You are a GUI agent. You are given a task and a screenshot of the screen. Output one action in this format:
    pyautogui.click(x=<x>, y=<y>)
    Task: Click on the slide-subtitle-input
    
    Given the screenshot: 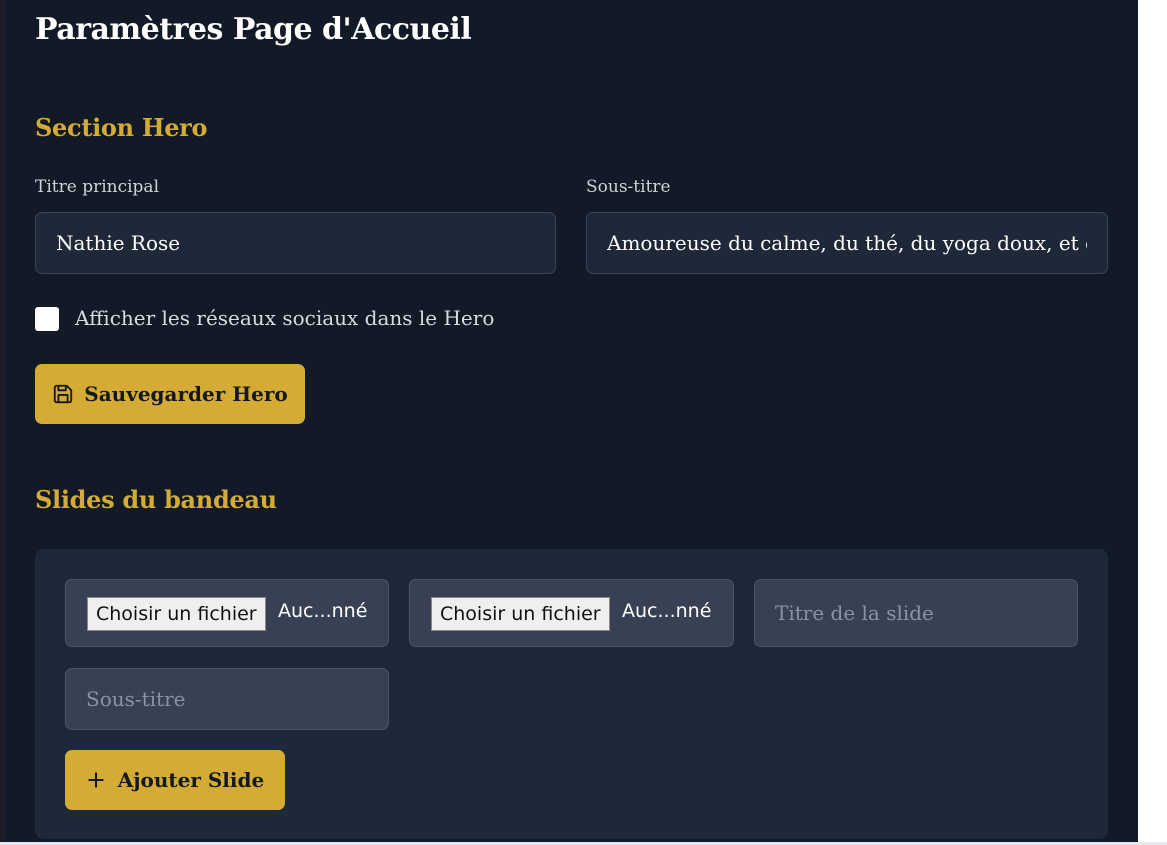 What is the action you would take?
    pyautogui.click(x=227, y=699)
    